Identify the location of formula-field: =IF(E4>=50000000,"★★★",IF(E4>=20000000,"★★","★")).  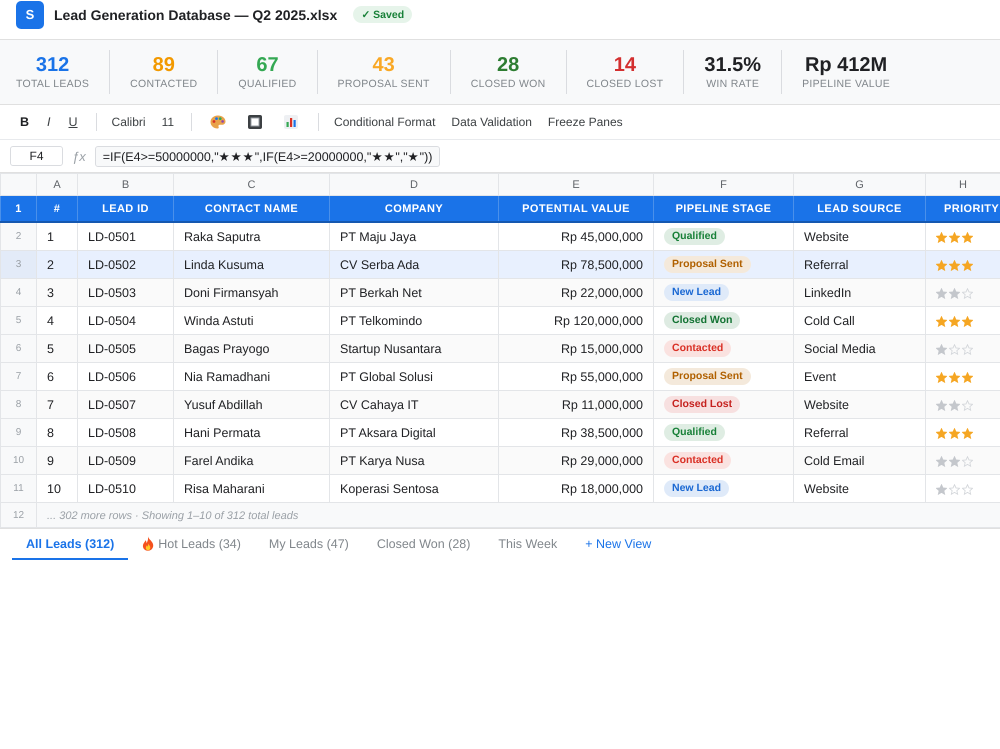
(267, 156).